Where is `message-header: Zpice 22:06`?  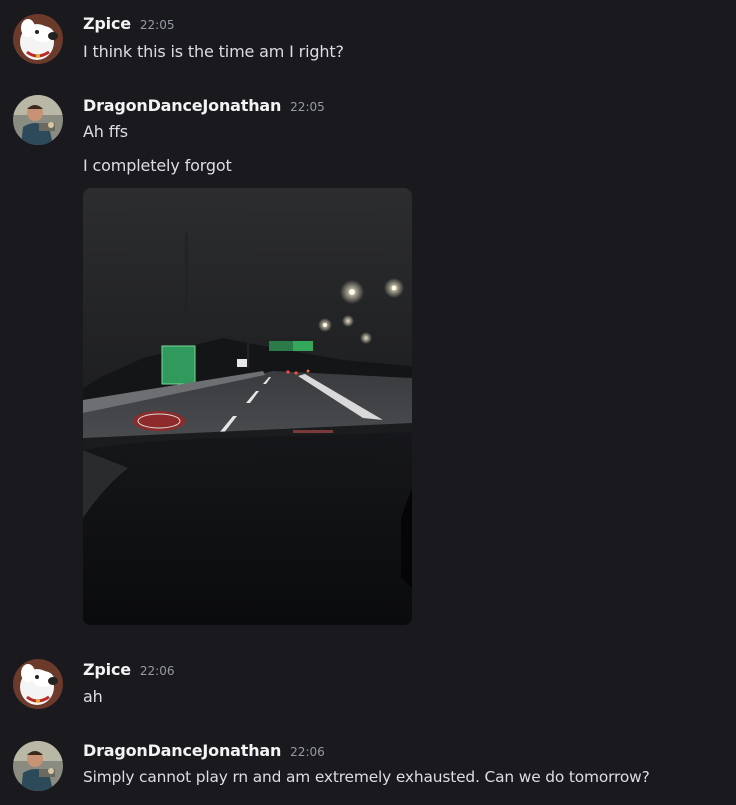 message-header: Zpice 22:06 is located at coordinates (128, 671).